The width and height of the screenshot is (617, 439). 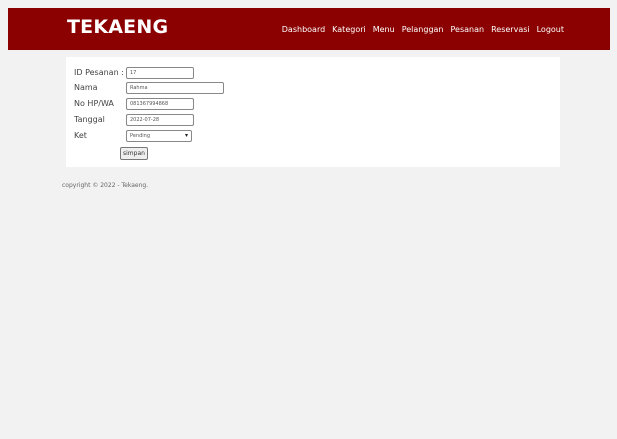 I want to click on nav-menu: Menu, so click(x=384, y=29).